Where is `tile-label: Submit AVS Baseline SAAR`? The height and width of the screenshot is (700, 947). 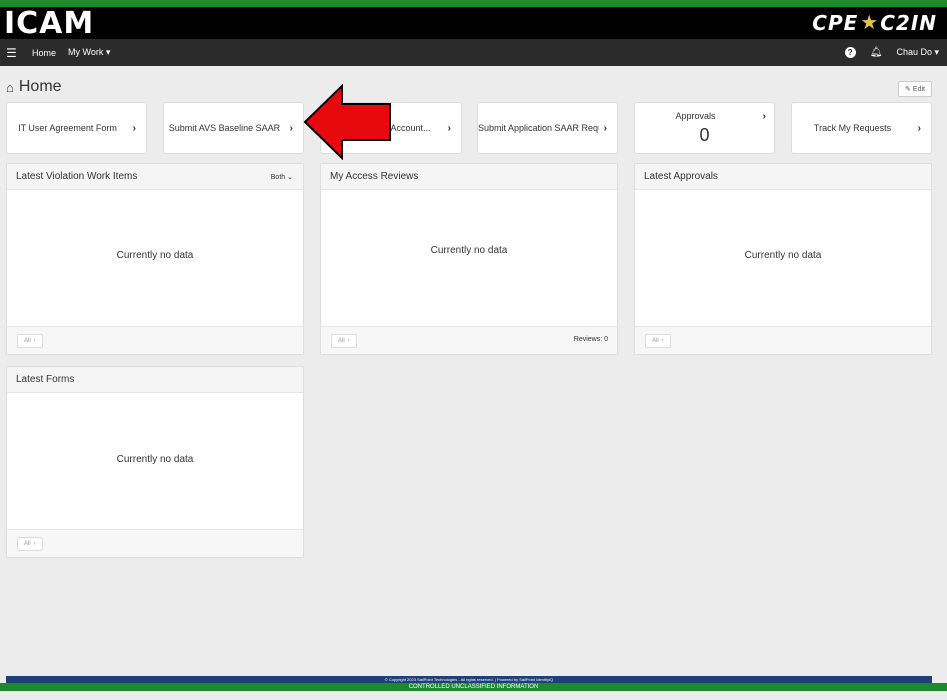
tile-label: Submit AVS Baseline SAAR is located at coordinates (224, 128).